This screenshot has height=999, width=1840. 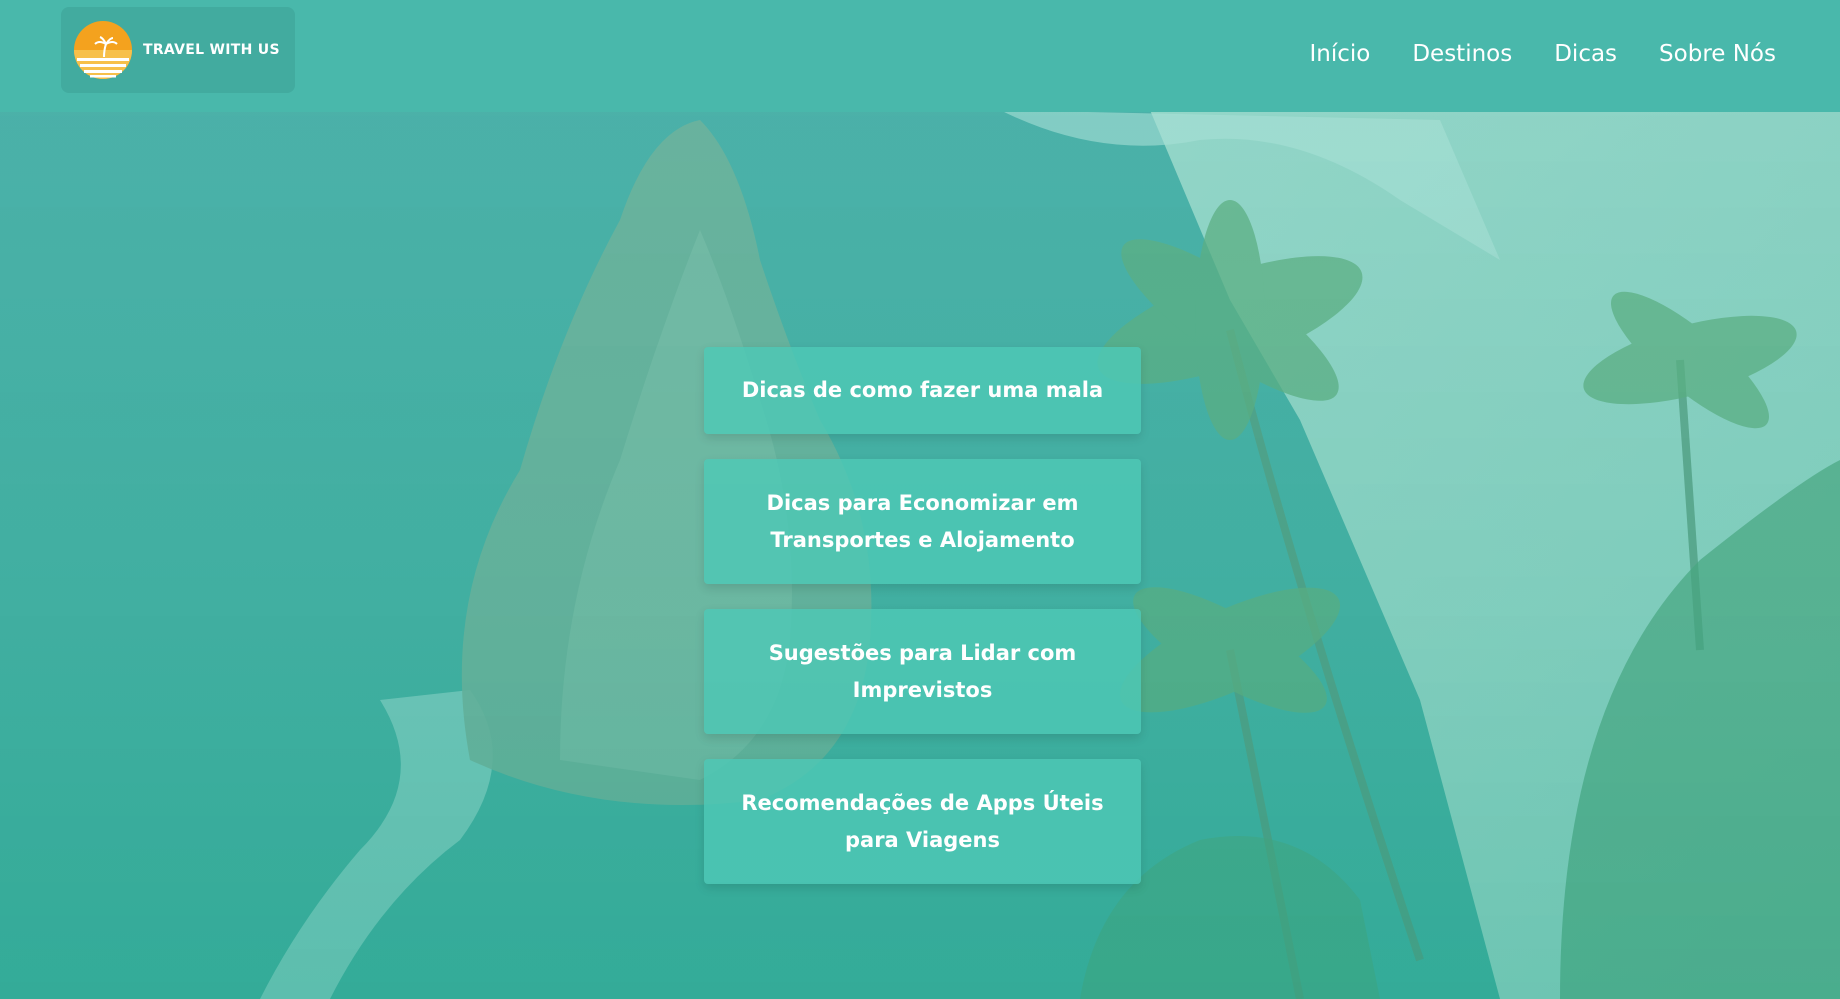 What do you see at coordinates (1542, 54) in the screenshot?
I see `main-nav: Início Destinos Dicas Sobre Nós` at bounding box center [1542, 54].